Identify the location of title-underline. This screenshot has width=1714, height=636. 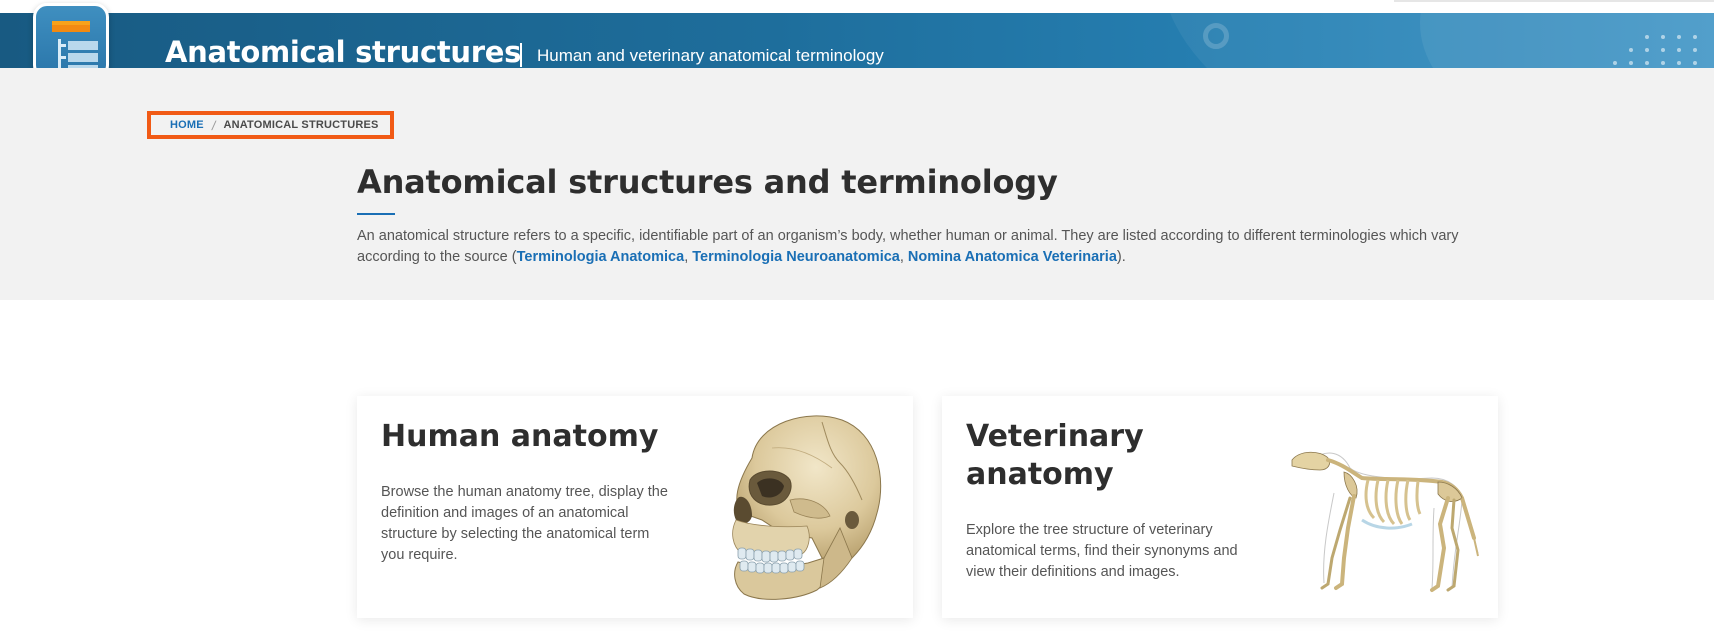
(376, 214).